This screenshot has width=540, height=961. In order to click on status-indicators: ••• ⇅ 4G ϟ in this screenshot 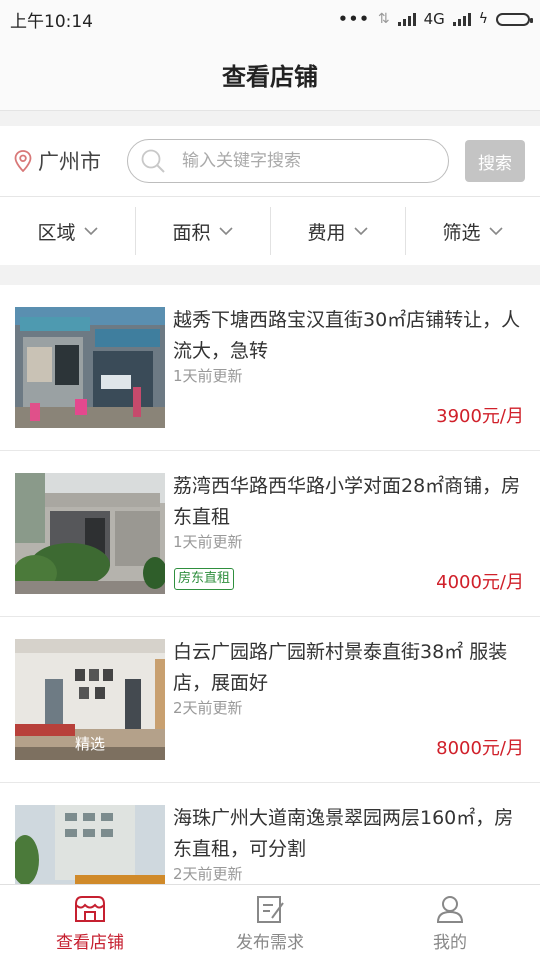, I will do `click(435, 19)`.